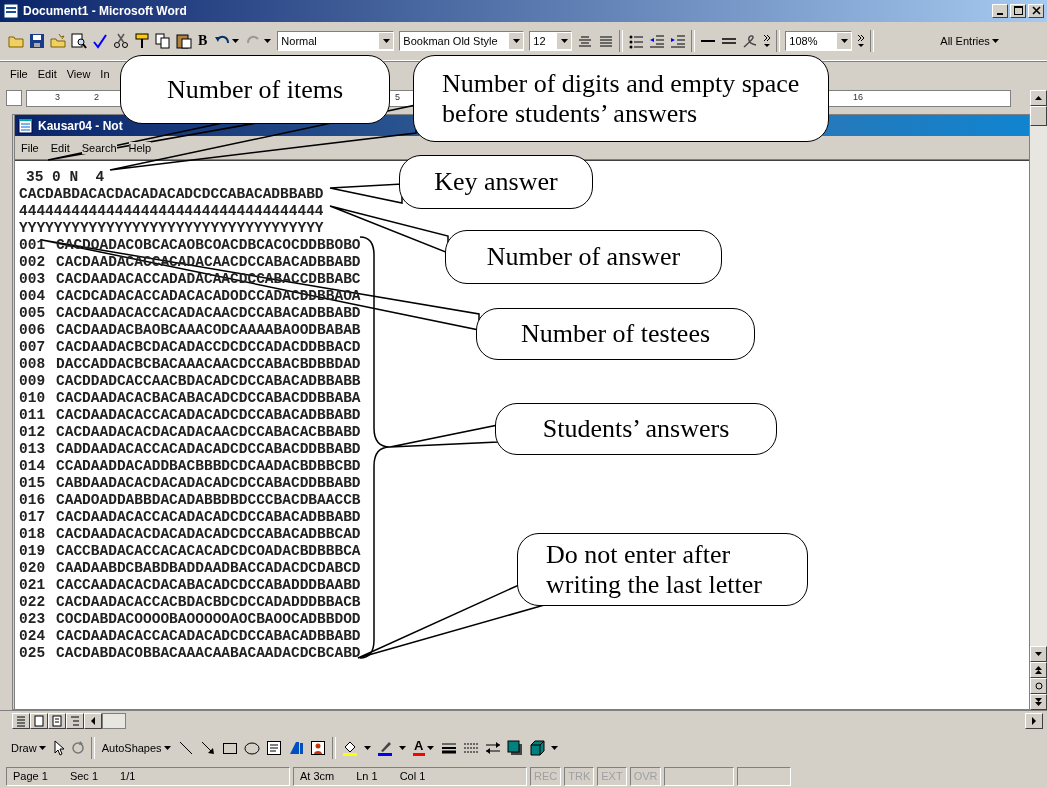 This screenshot has width=1047, height=788. Describe the element at coordinates (11, 11) in the screenshot. I see `word-app-icon` at that location.